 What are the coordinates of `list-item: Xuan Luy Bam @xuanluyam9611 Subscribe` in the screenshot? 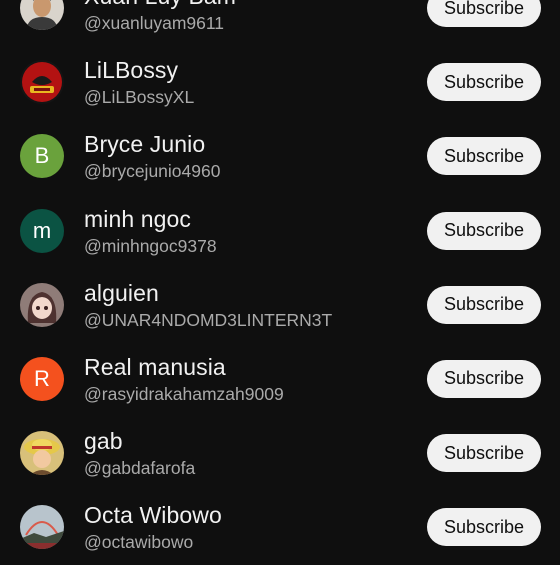 It's located at (280, 22).